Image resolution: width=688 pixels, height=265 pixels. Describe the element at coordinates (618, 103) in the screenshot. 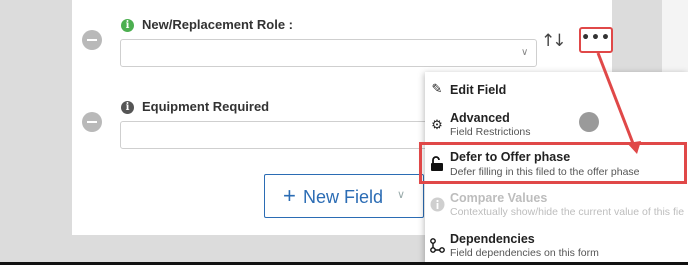

I see `annotation-arrow-icon` at that location.